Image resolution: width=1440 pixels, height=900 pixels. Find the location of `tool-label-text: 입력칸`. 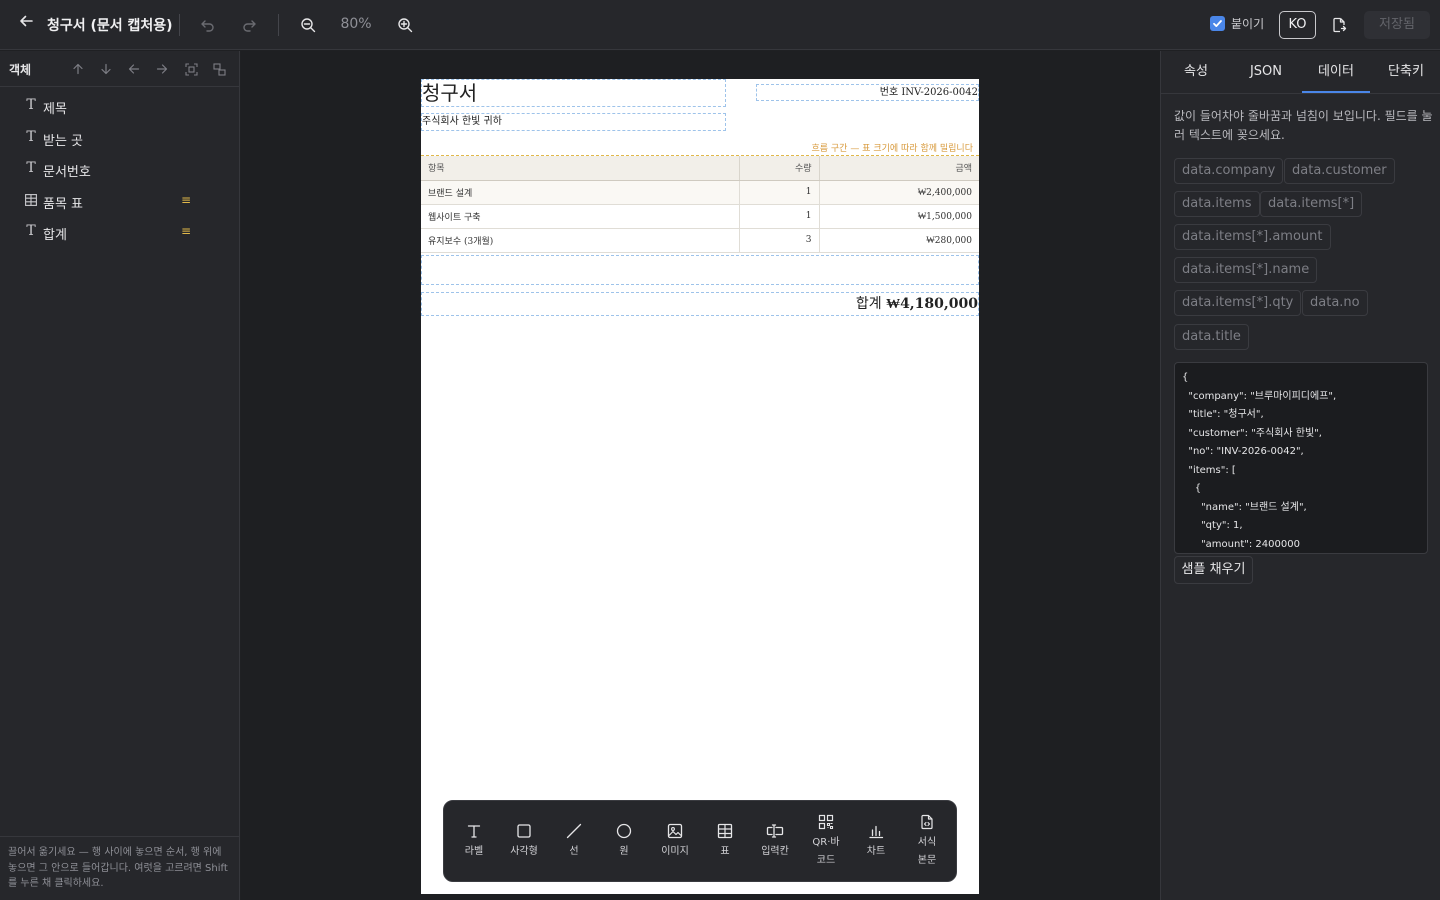

tool-label-text: 입력칸 is located at coordinates (775, 851).